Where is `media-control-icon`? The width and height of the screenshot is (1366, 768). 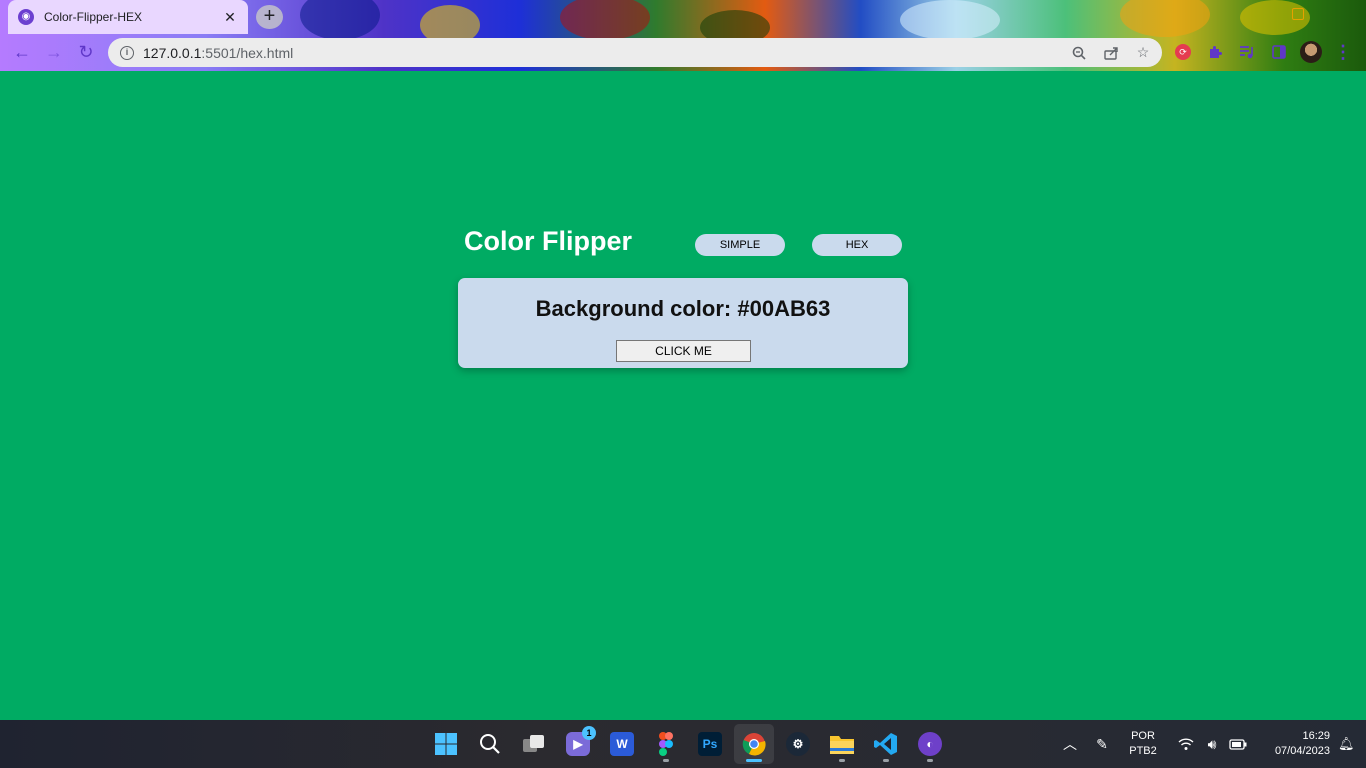 media-control-icon is located at coordinates (1247, 52).